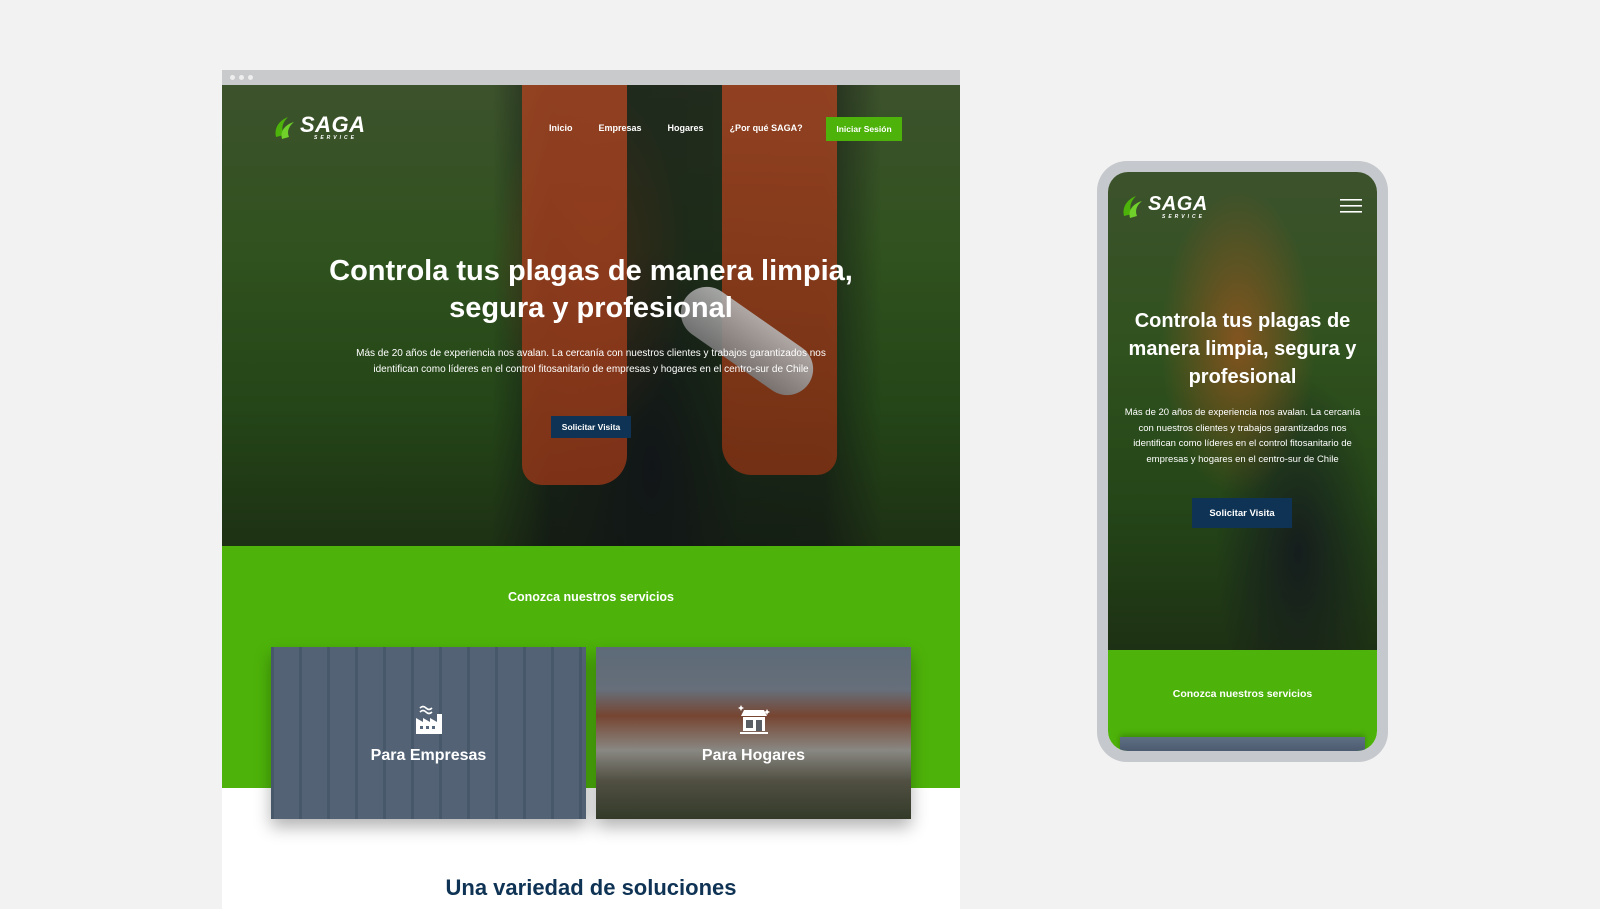 The height and width of the screenshot is (909, 1600). I want to click on mobile-services-band, so click(1242, 700).